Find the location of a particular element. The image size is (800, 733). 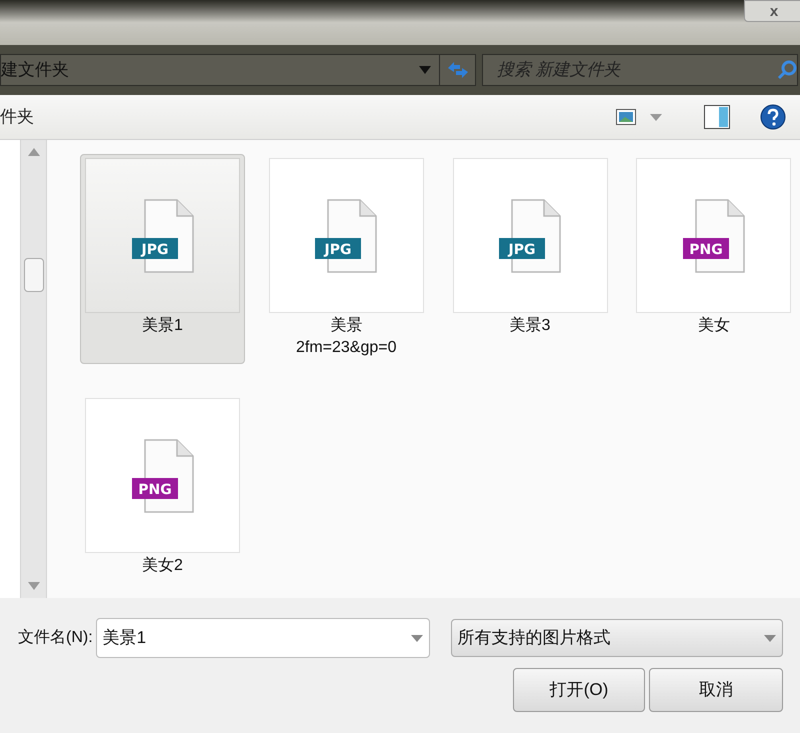

file-name: 美景3 is located at coordinates (530, 326).